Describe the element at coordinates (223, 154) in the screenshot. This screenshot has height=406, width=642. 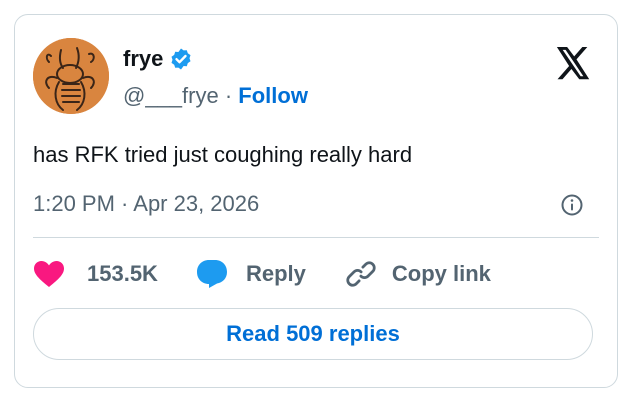
I see `tweet-text: has RFK tried just coughing really hard` at that location.